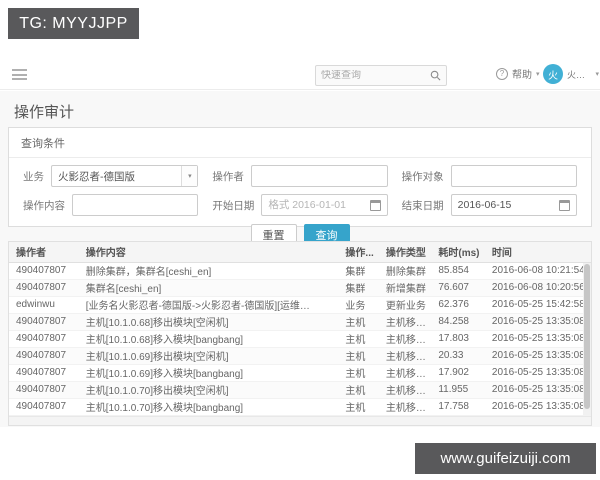 Image resolution: width=600 pixels, height=480 pixels. I want to click on cell-time: 2016-06-08 10:20:56, so click(539, 288).